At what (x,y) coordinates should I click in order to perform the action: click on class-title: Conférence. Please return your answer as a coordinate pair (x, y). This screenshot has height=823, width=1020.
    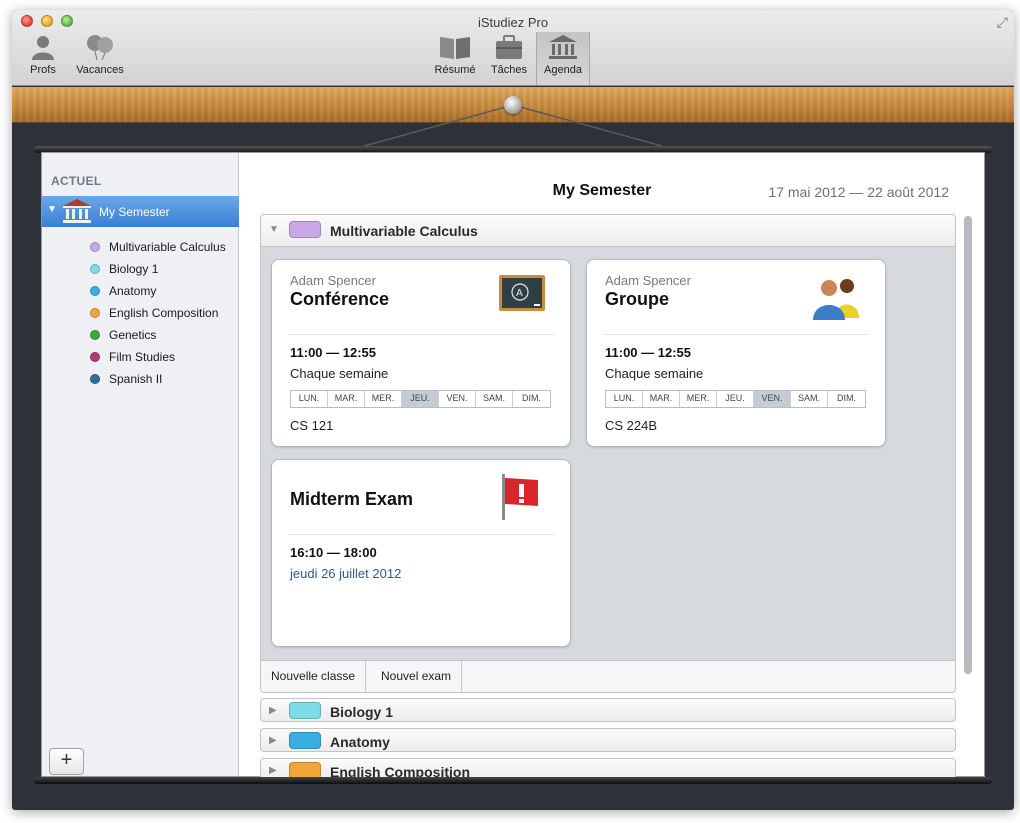
    Looking at the image, I should click on (340, 299).